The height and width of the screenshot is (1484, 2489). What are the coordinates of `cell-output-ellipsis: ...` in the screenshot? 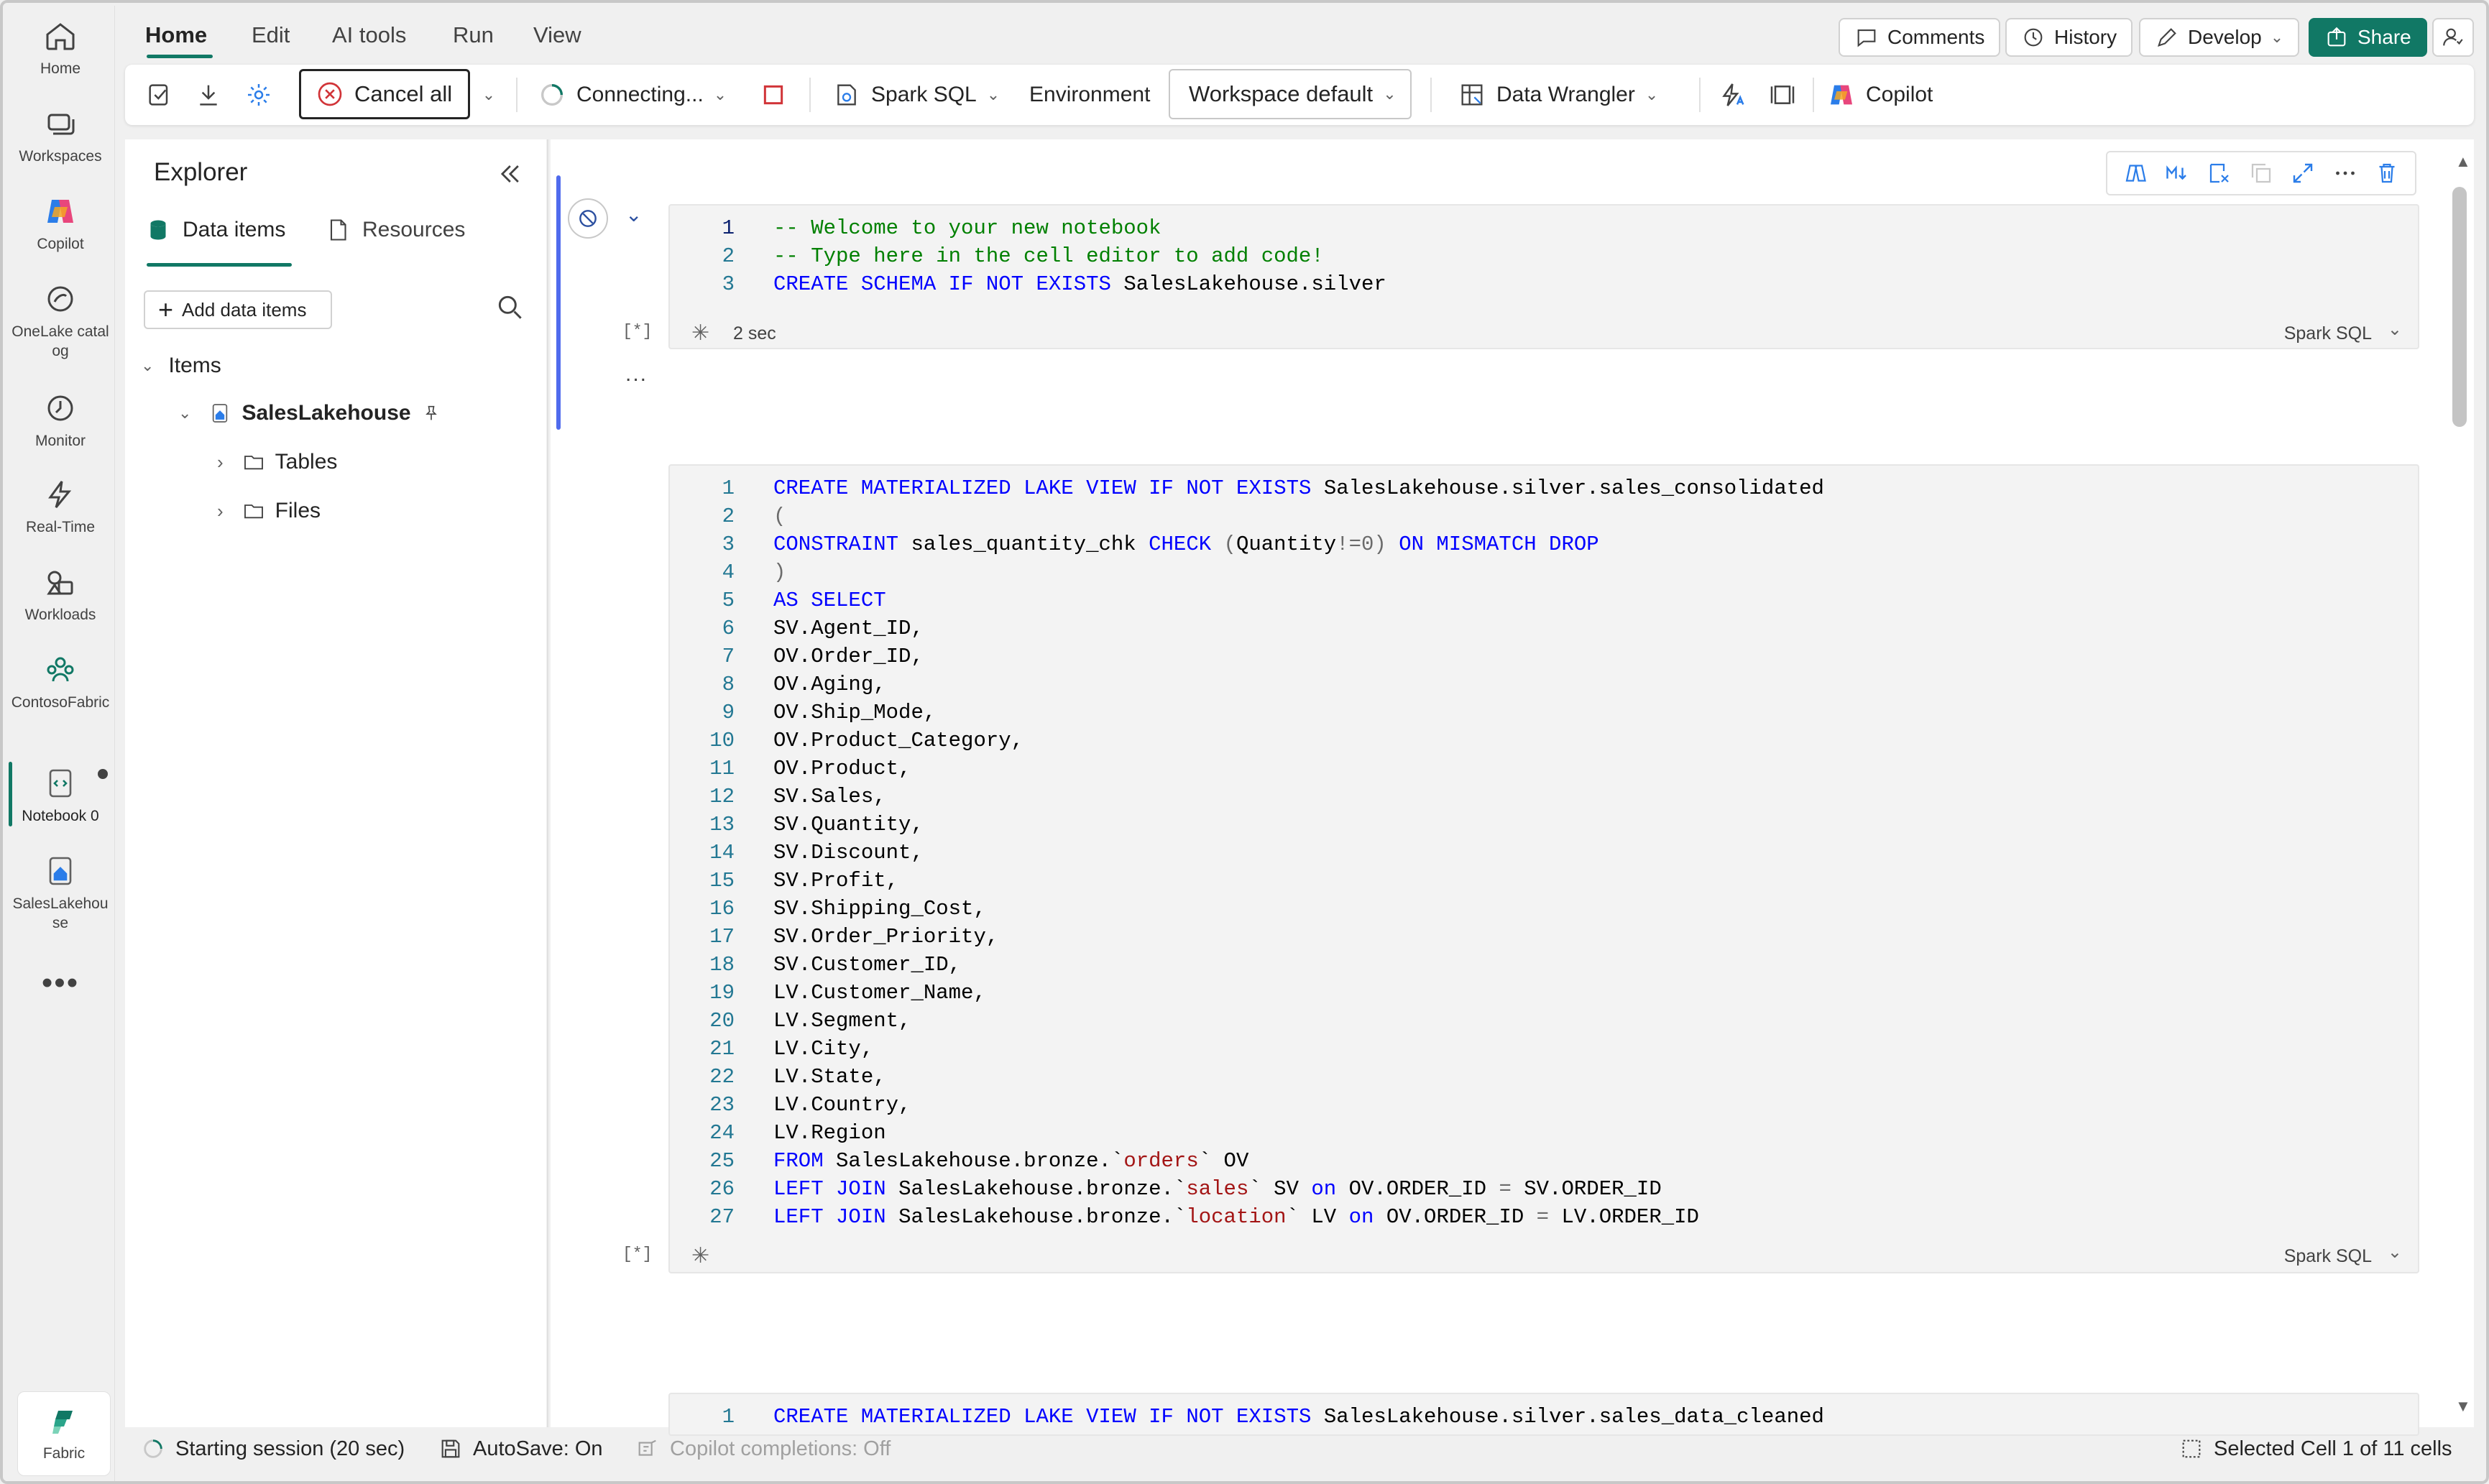 It's located at (636, 375).